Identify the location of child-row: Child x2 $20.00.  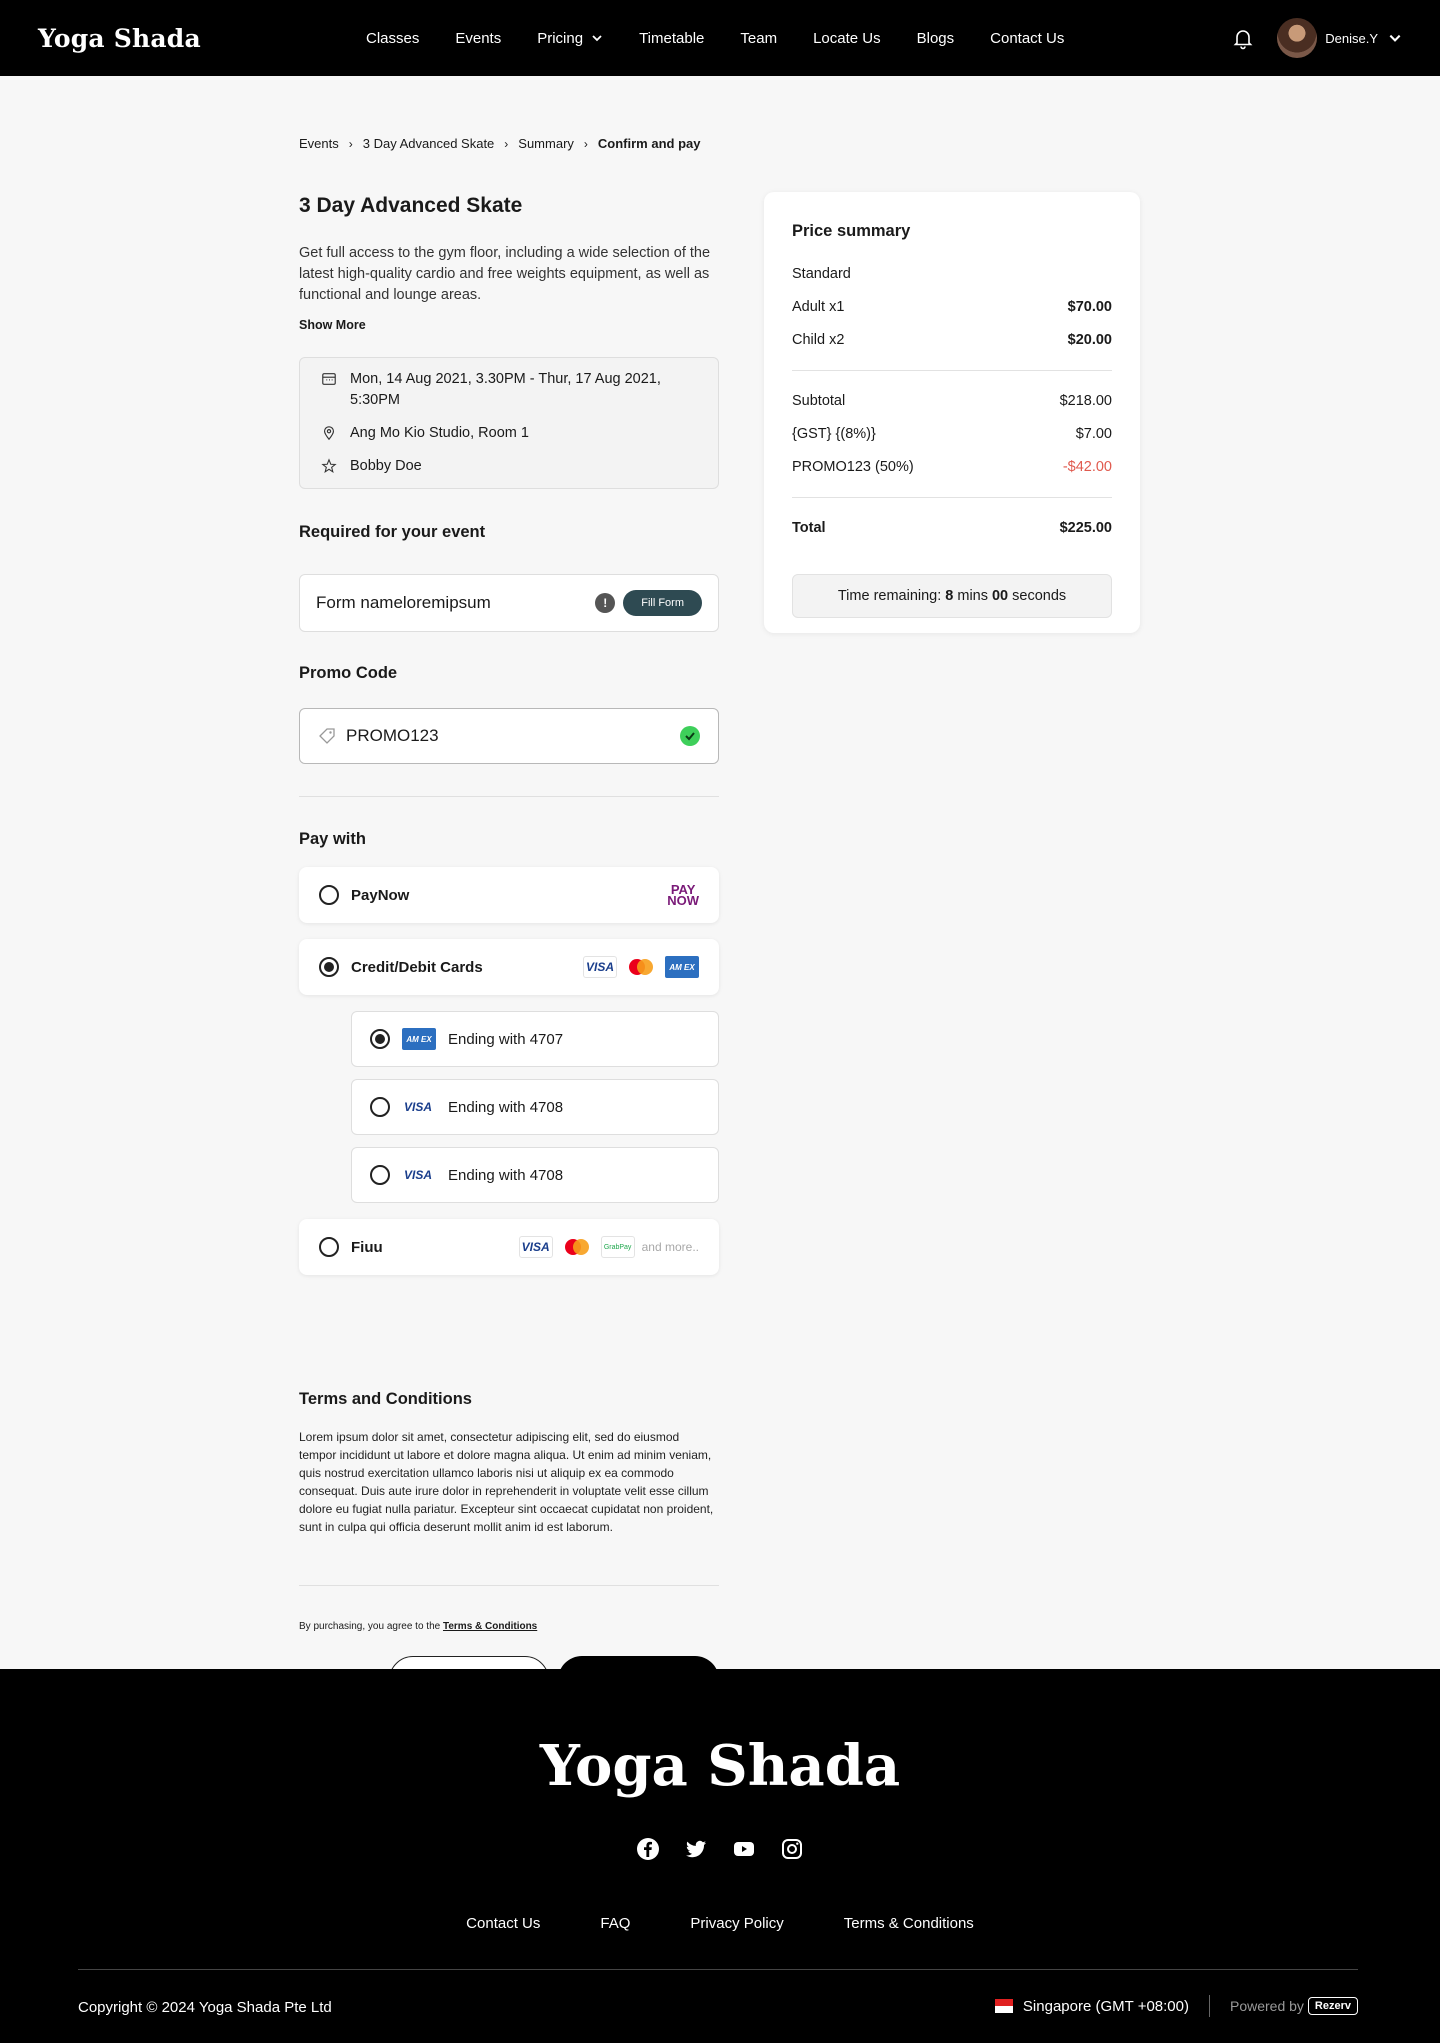
(952, 340).